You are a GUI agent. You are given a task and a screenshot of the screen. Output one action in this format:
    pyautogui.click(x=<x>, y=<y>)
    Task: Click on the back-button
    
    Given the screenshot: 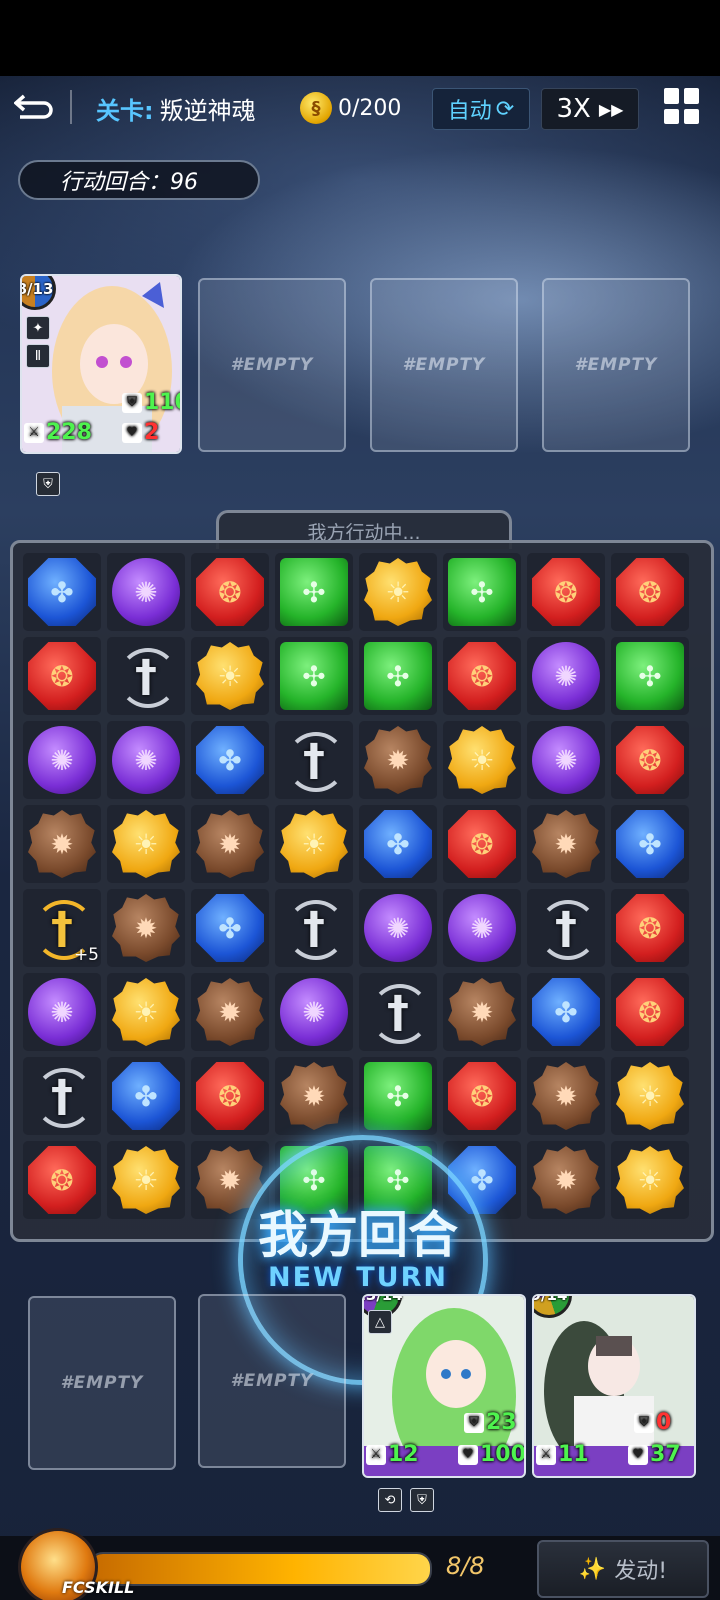 What is the action you would take?
    pyautogui.click(x=36, y=108)
    